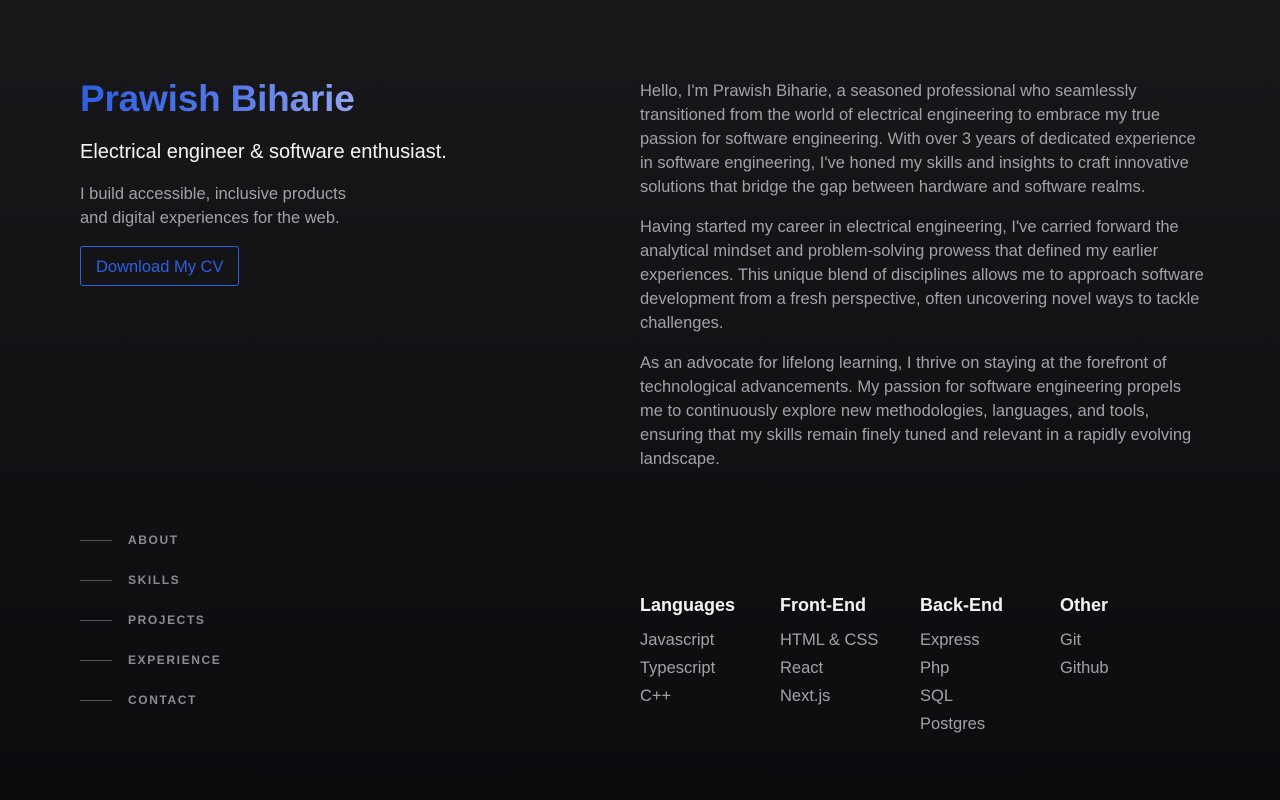  What do you see at coordinates (823, 605) in the screenshot?
I see `skill-category-title: Front-End` at bounding box center [823, 605].